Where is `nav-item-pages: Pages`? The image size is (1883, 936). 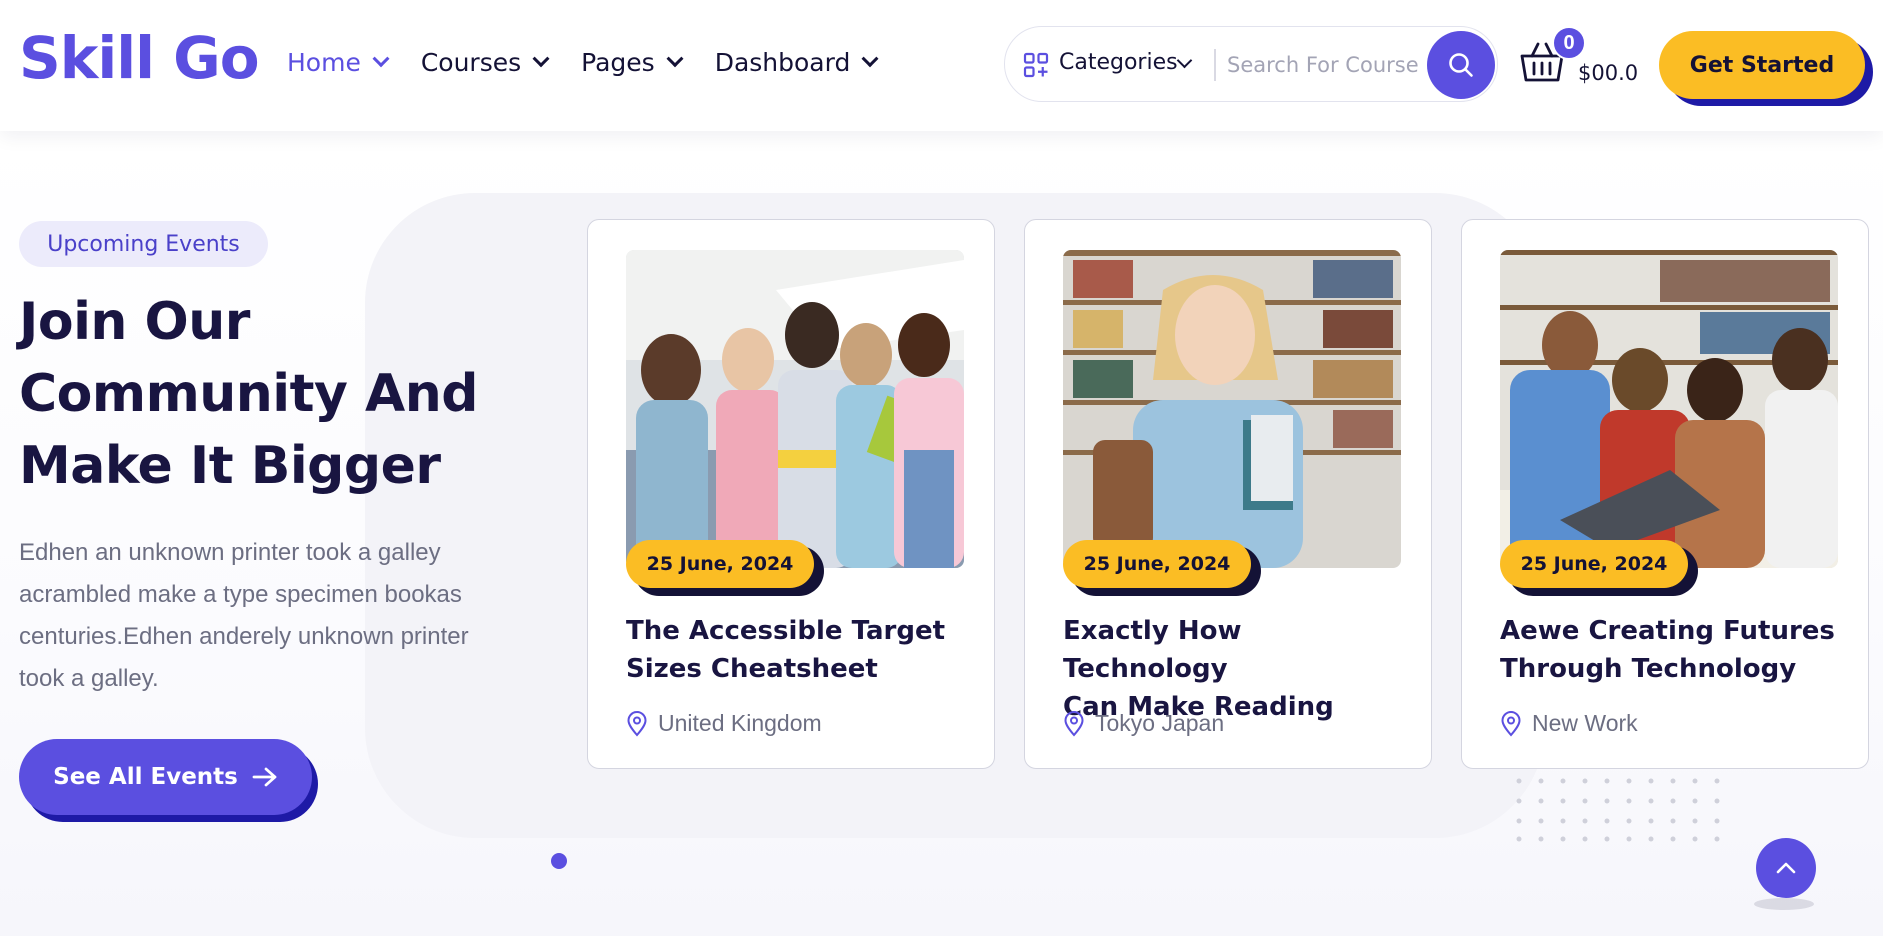 nav-item-pages: Pages is located at coordinates (632, 62).